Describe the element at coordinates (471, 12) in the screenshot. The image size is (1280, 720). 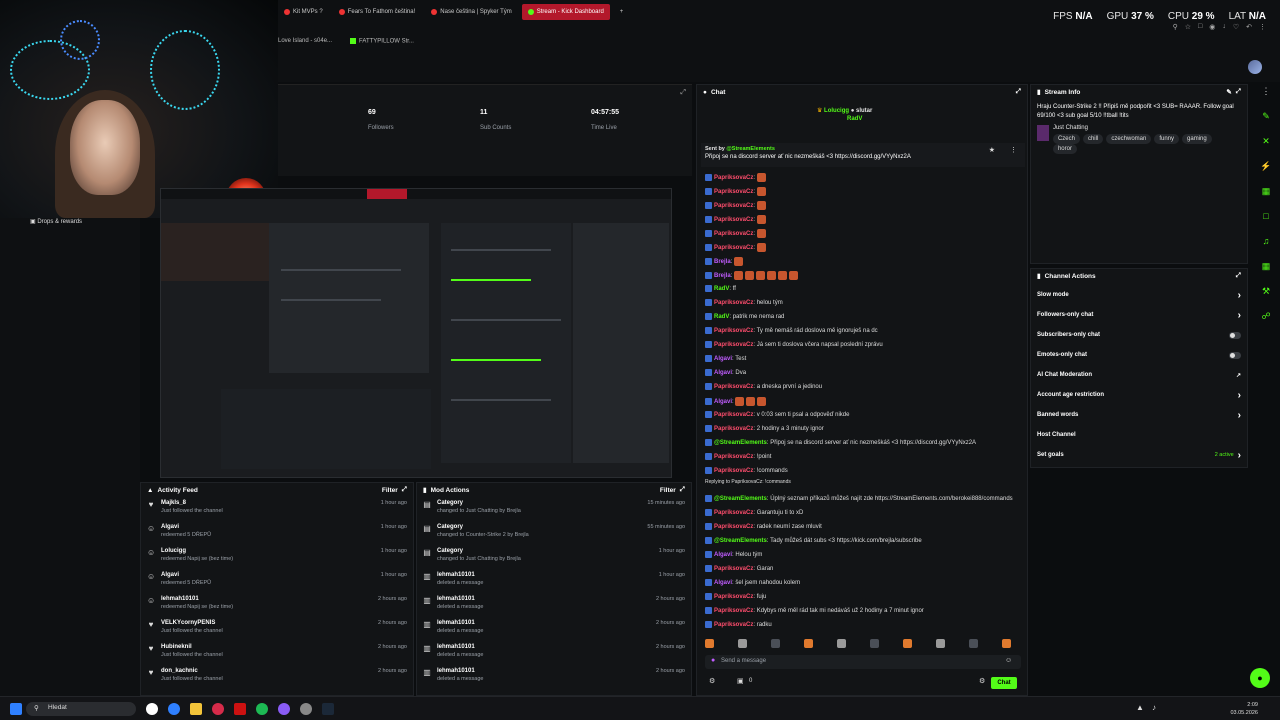
I see `browser-tab: Nase čeština | Spyker Tým` at that location.